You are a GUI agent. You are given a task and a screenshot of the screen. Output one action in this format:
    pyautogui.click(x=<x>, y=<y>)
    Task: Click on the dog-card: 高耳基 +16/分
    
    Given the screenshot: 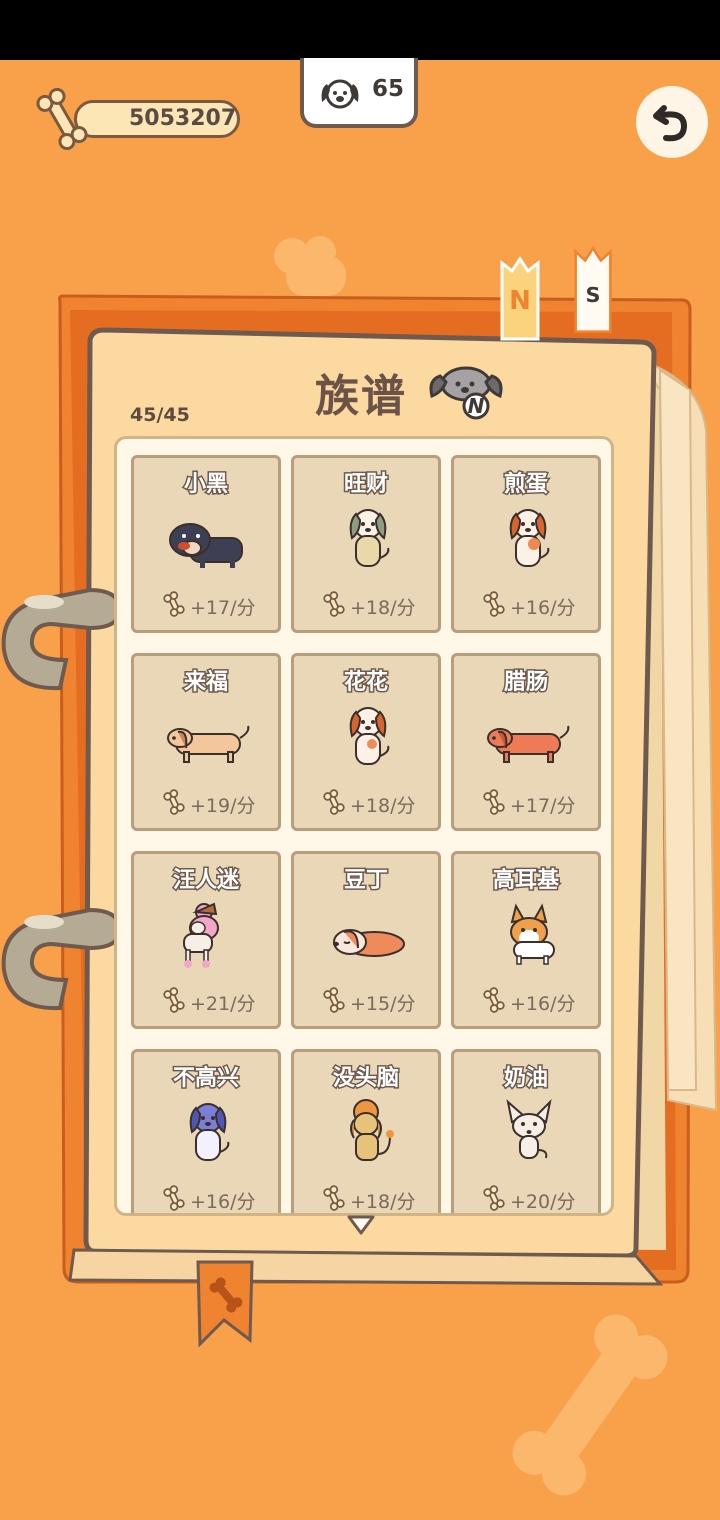 What is the action you would take?
    pyautogui.click(x=526, y=940)
    